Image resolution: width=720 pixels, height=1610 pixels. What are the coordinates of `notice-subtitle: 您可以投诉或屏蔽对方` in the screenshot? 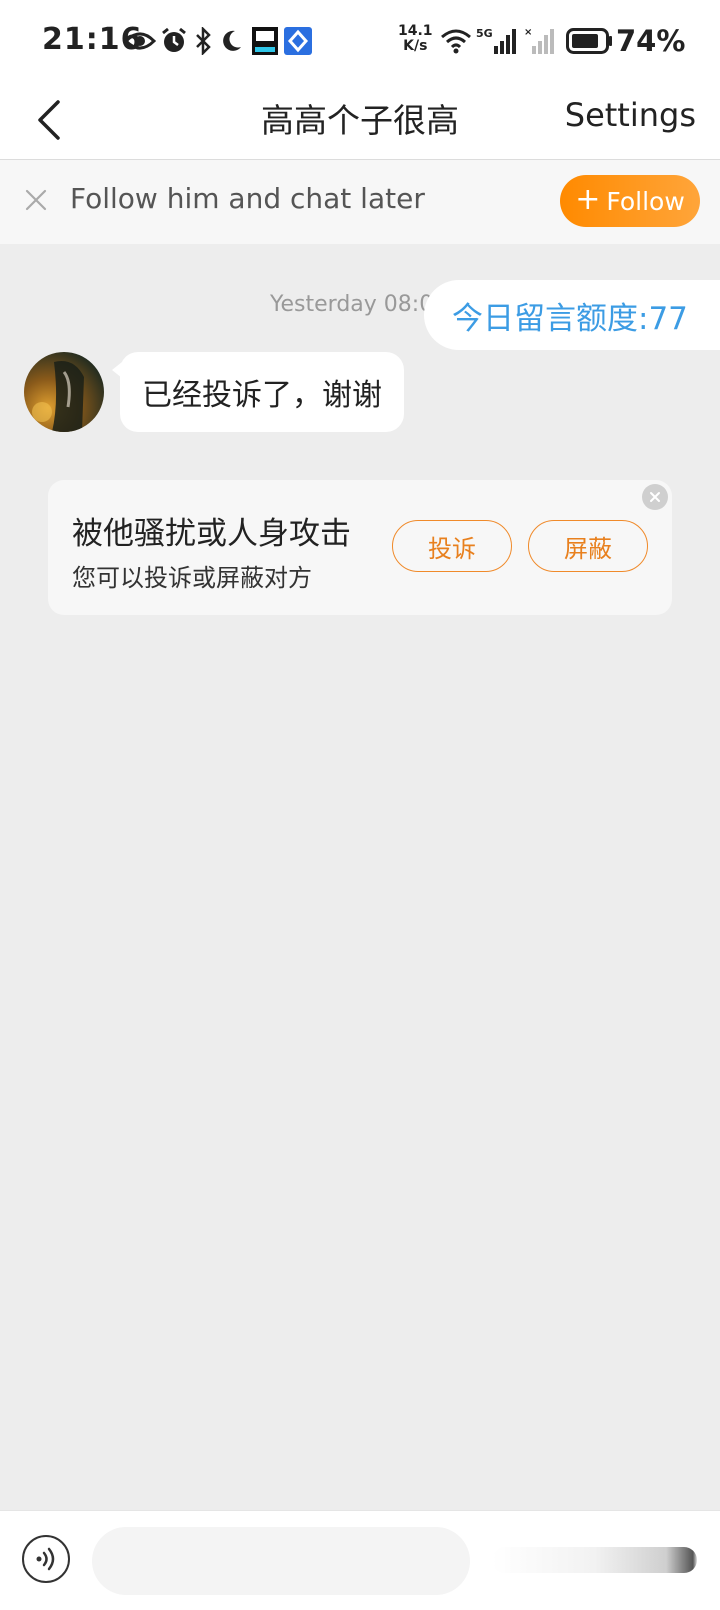 It's located at (192, 578).